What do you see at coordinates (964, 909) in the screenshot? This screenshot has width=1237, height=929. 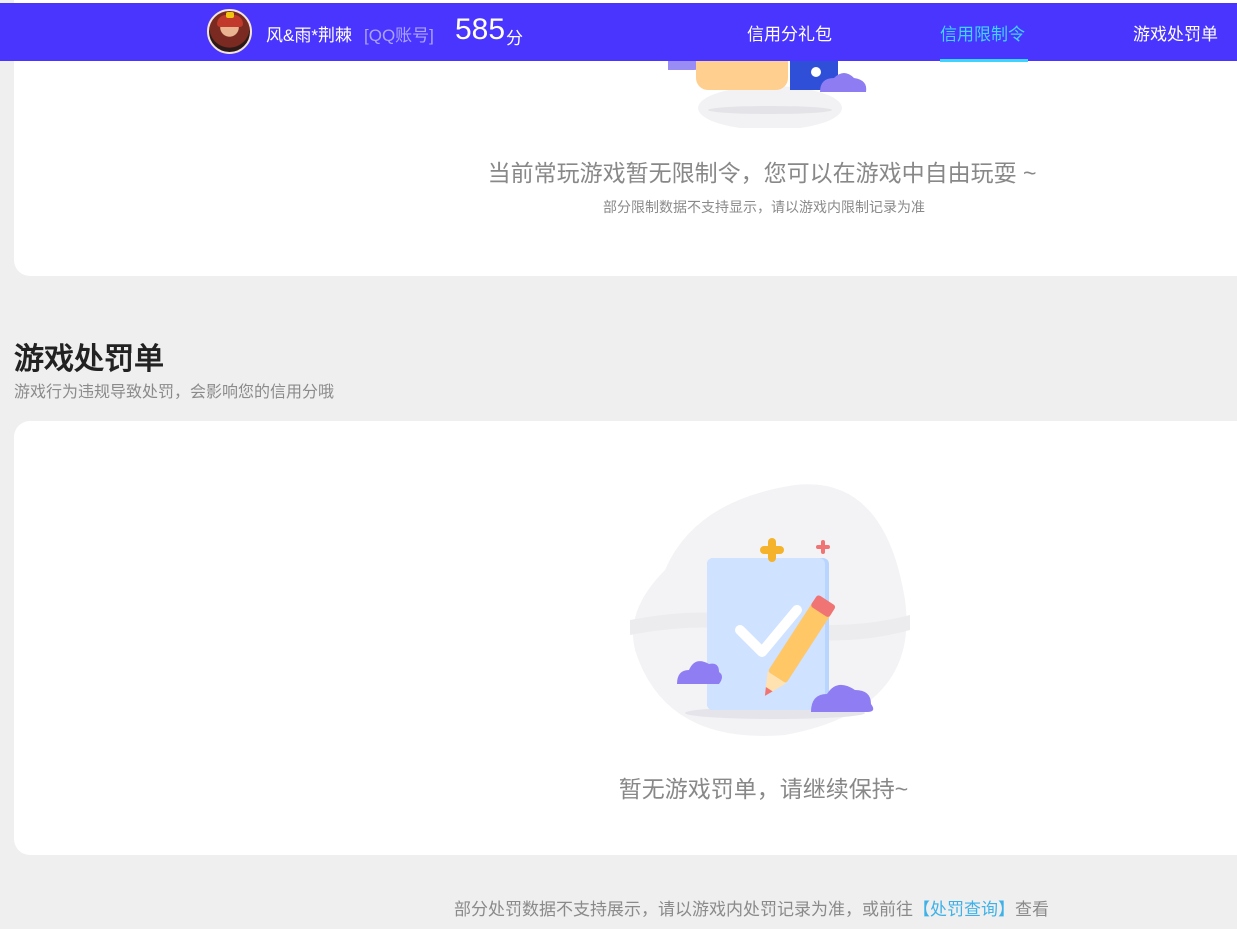 I see `penalty-query-link: 【处罚查询】` at bounding box center [964, 909].